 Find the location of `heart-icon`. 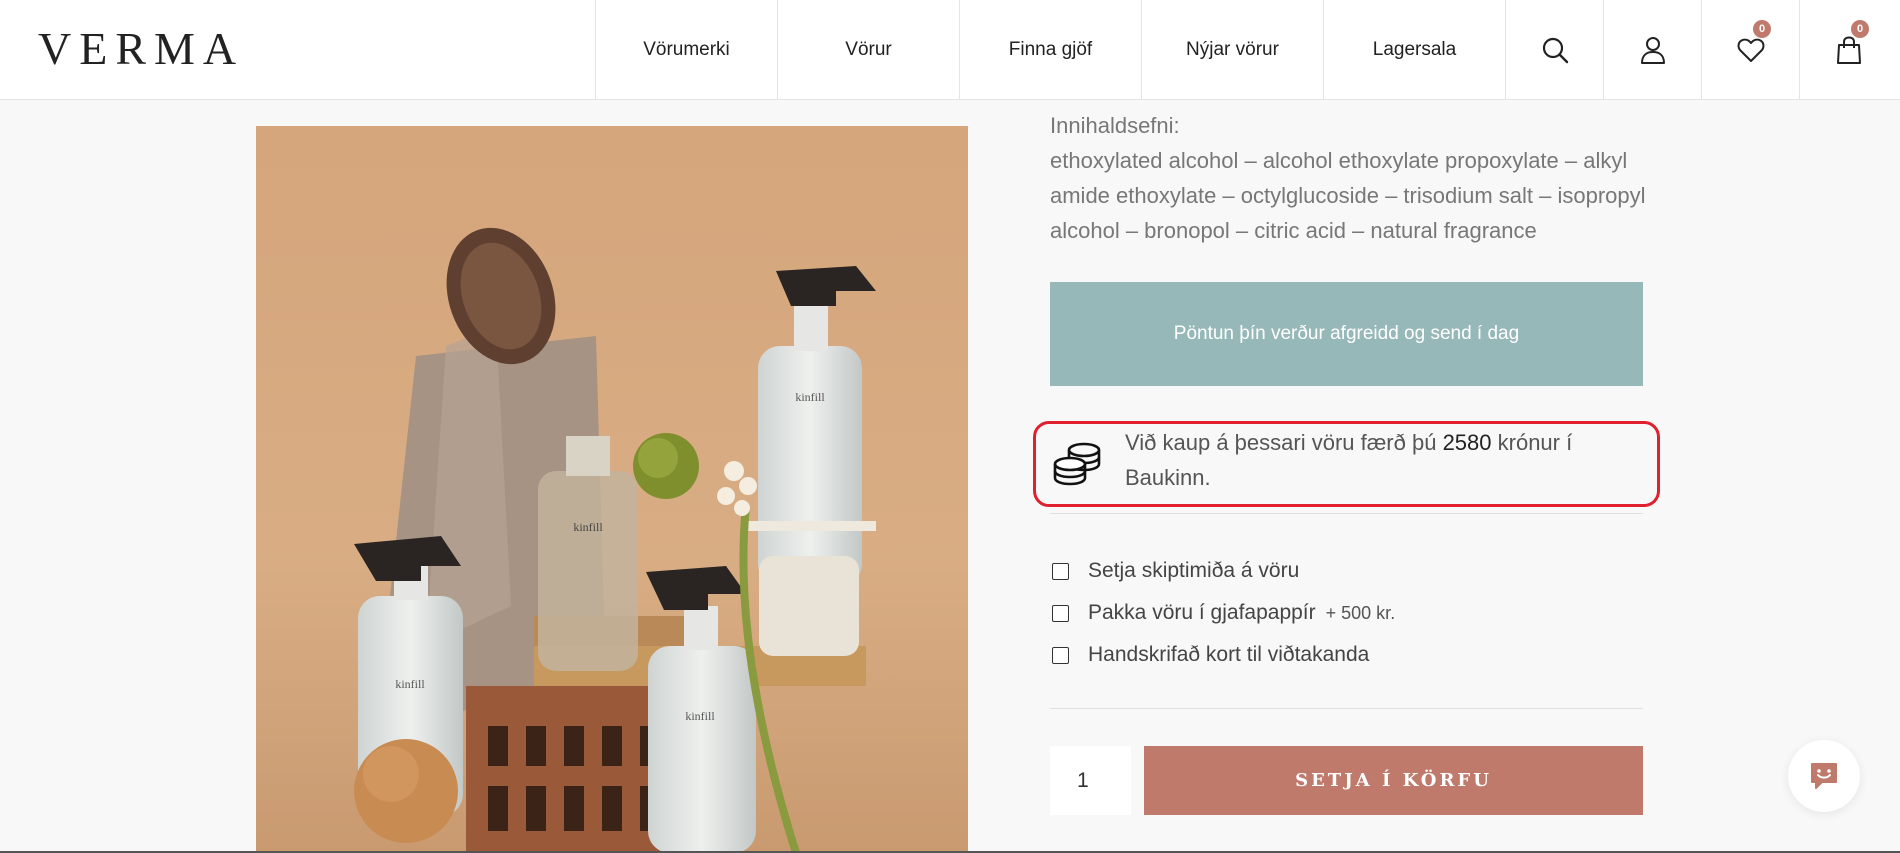

heart-icon is located at coordinates (1750, 50).